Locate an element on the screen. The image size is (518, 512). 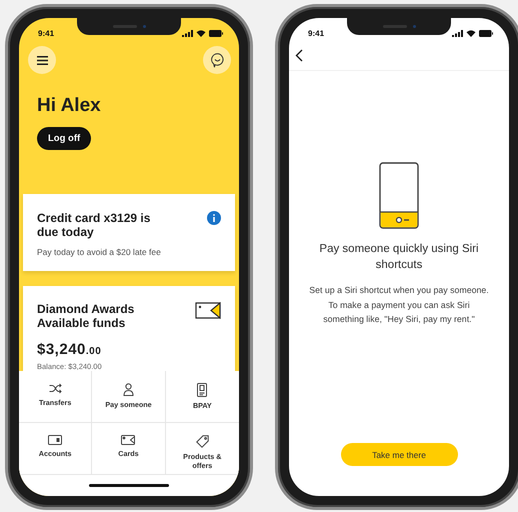
shortcut-description: Set up a Siri shortcut when you pay someone. To make a payment you can ask Siri something like, "Hey Siri, pay my rent." is located at coordinates (399, 305).